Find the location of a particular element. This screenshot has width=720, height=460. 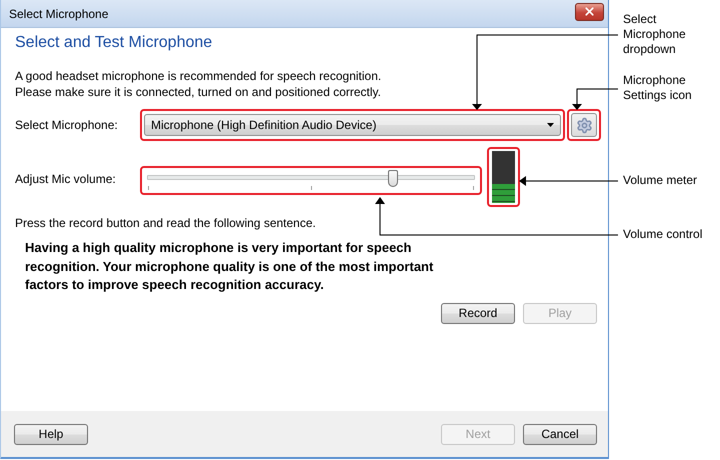

intro-text: A good headset microphone is recommended for speech recognition. is located at coordinates (198, 76).